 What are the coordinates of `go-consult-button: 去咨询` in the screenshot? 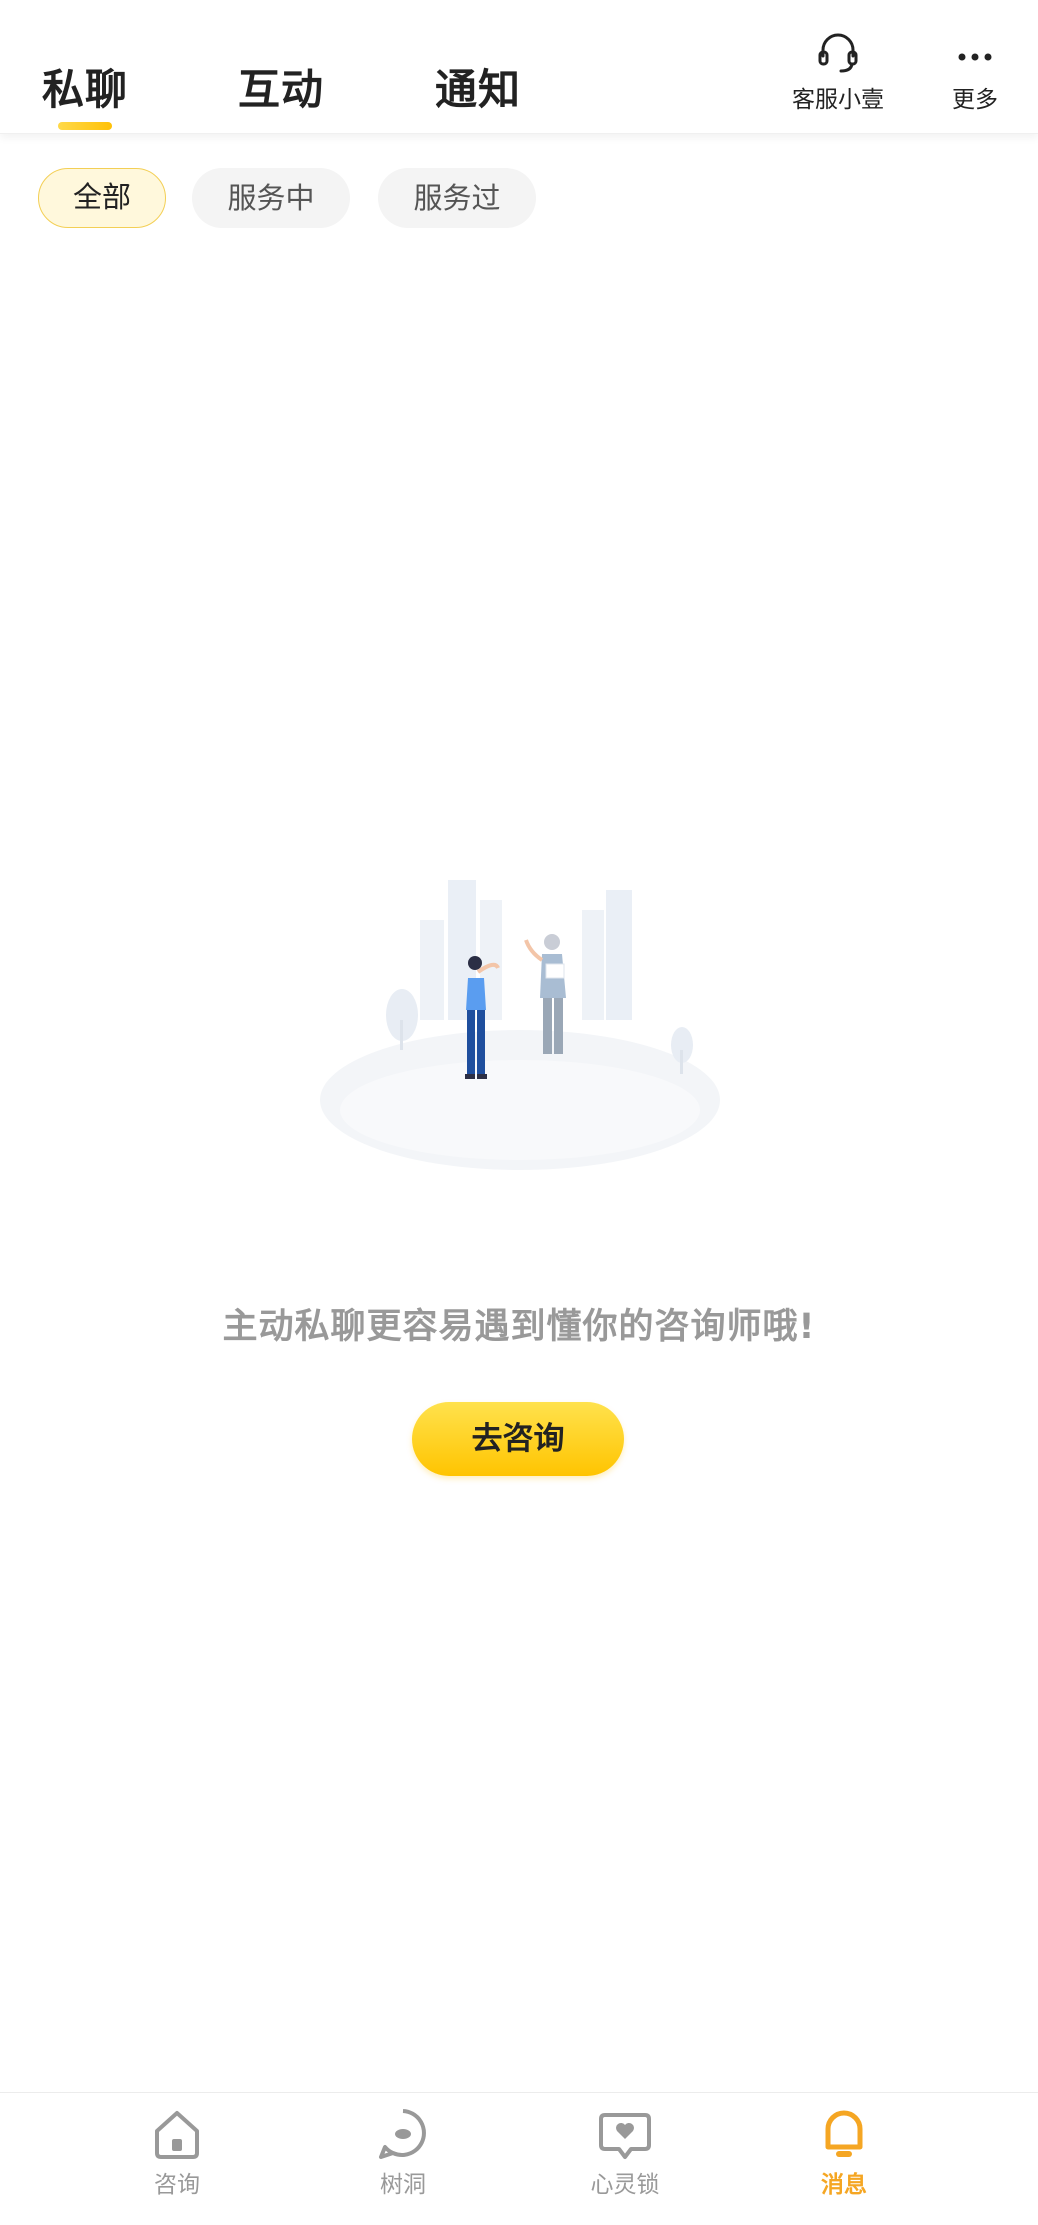 It's located at (518, 1439).